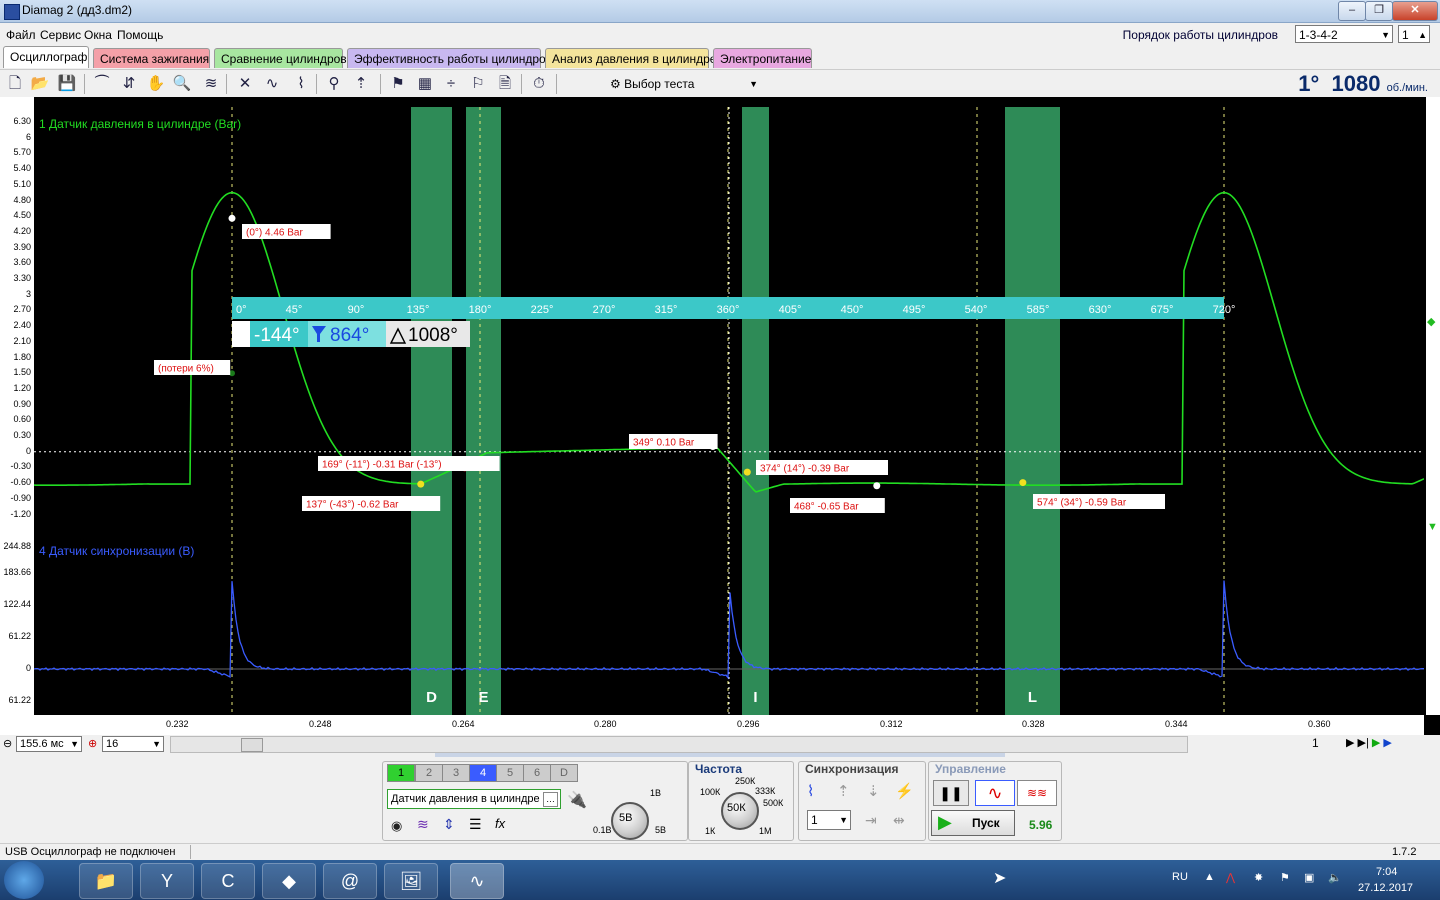 This screenshot has height=900, width=1440. What do you see at coordinates (456, 773) in the screenshot?
I see `channel-3-button: 3` at bounding box center [456, 773].